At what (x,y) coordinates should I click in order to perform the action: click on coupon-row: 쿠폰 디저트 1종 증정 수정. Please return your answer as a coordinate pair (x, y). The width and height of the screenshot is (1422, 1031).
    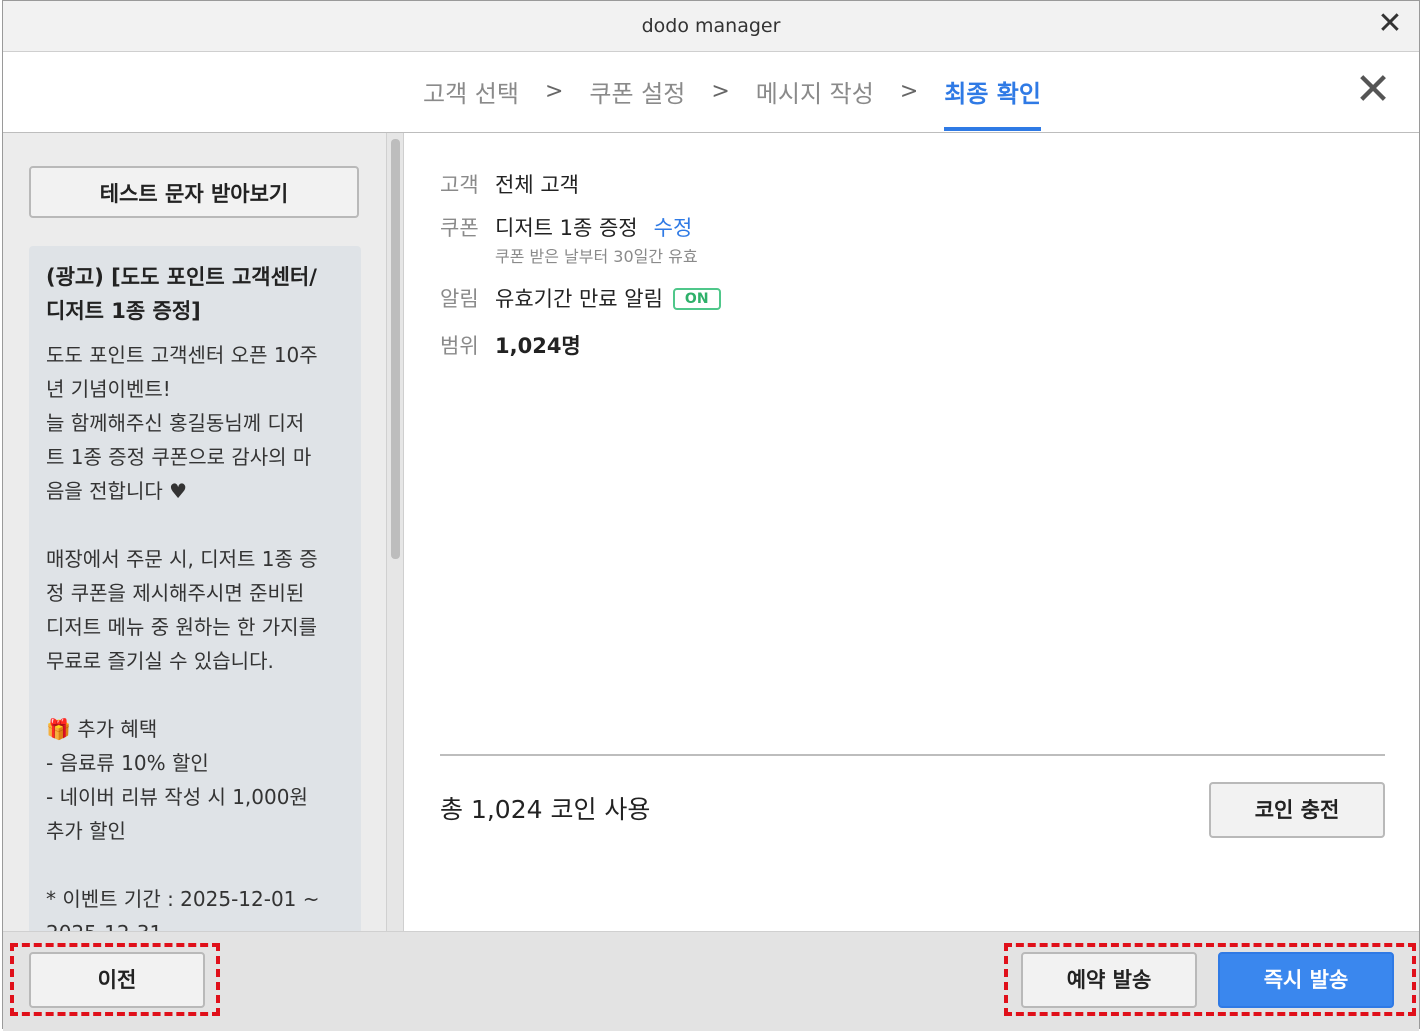
    Looking at the image, I should click on (566, 227).